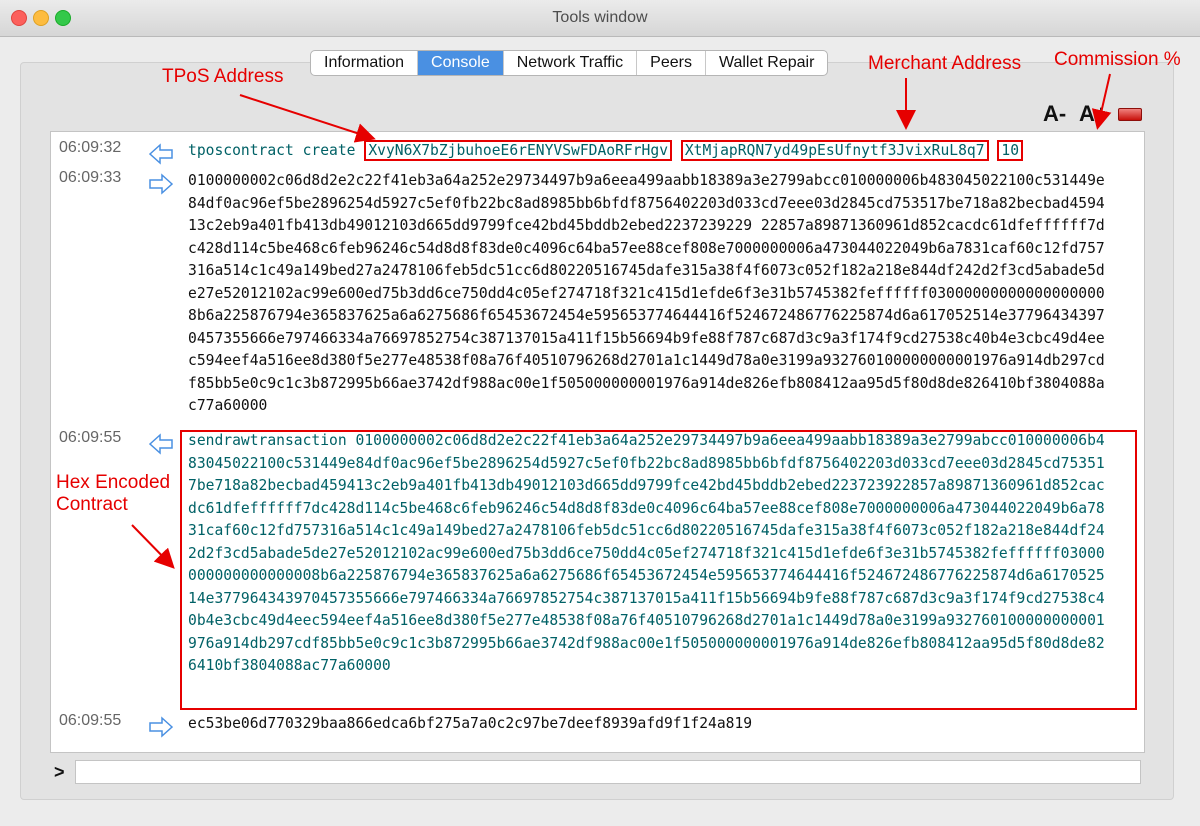 The width and height of the screenshot is (1200, 826). Describe the element at coordinates (1130, 114) in the screenshot. I see `clear-console-icon` at that location.